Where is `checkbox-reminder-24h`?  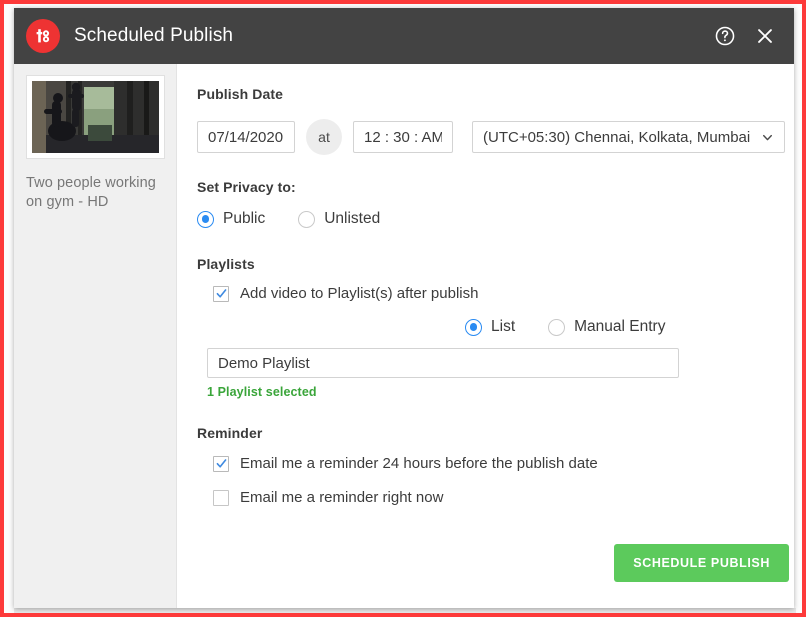 checkbox-reminder-24h is located at coordinates (221, 463).